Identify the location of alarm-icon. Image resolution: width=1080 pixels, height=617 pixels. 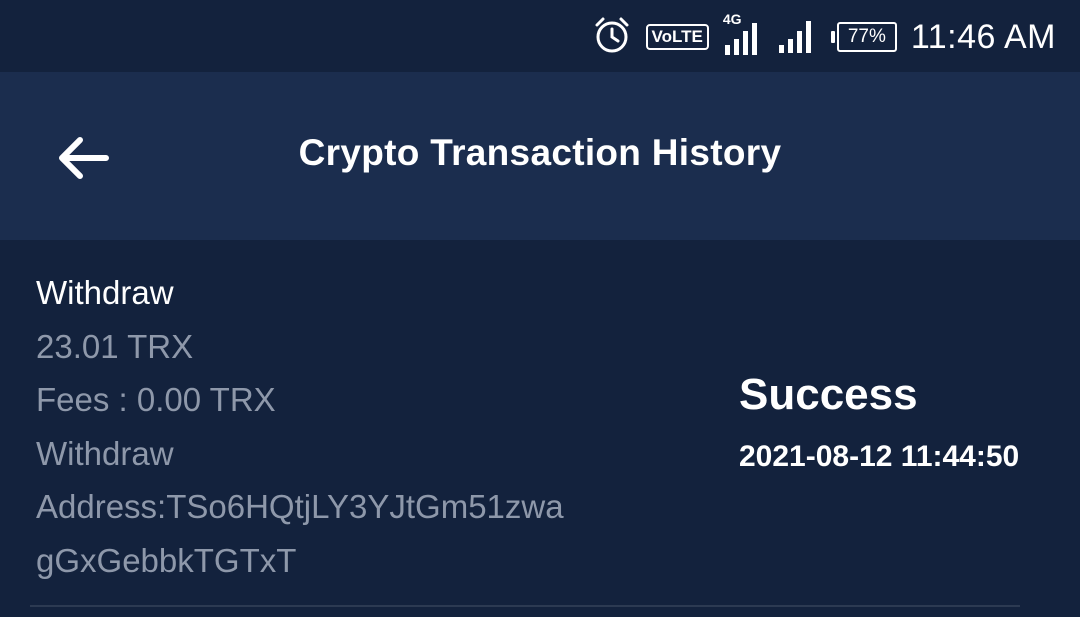
(612, 37).